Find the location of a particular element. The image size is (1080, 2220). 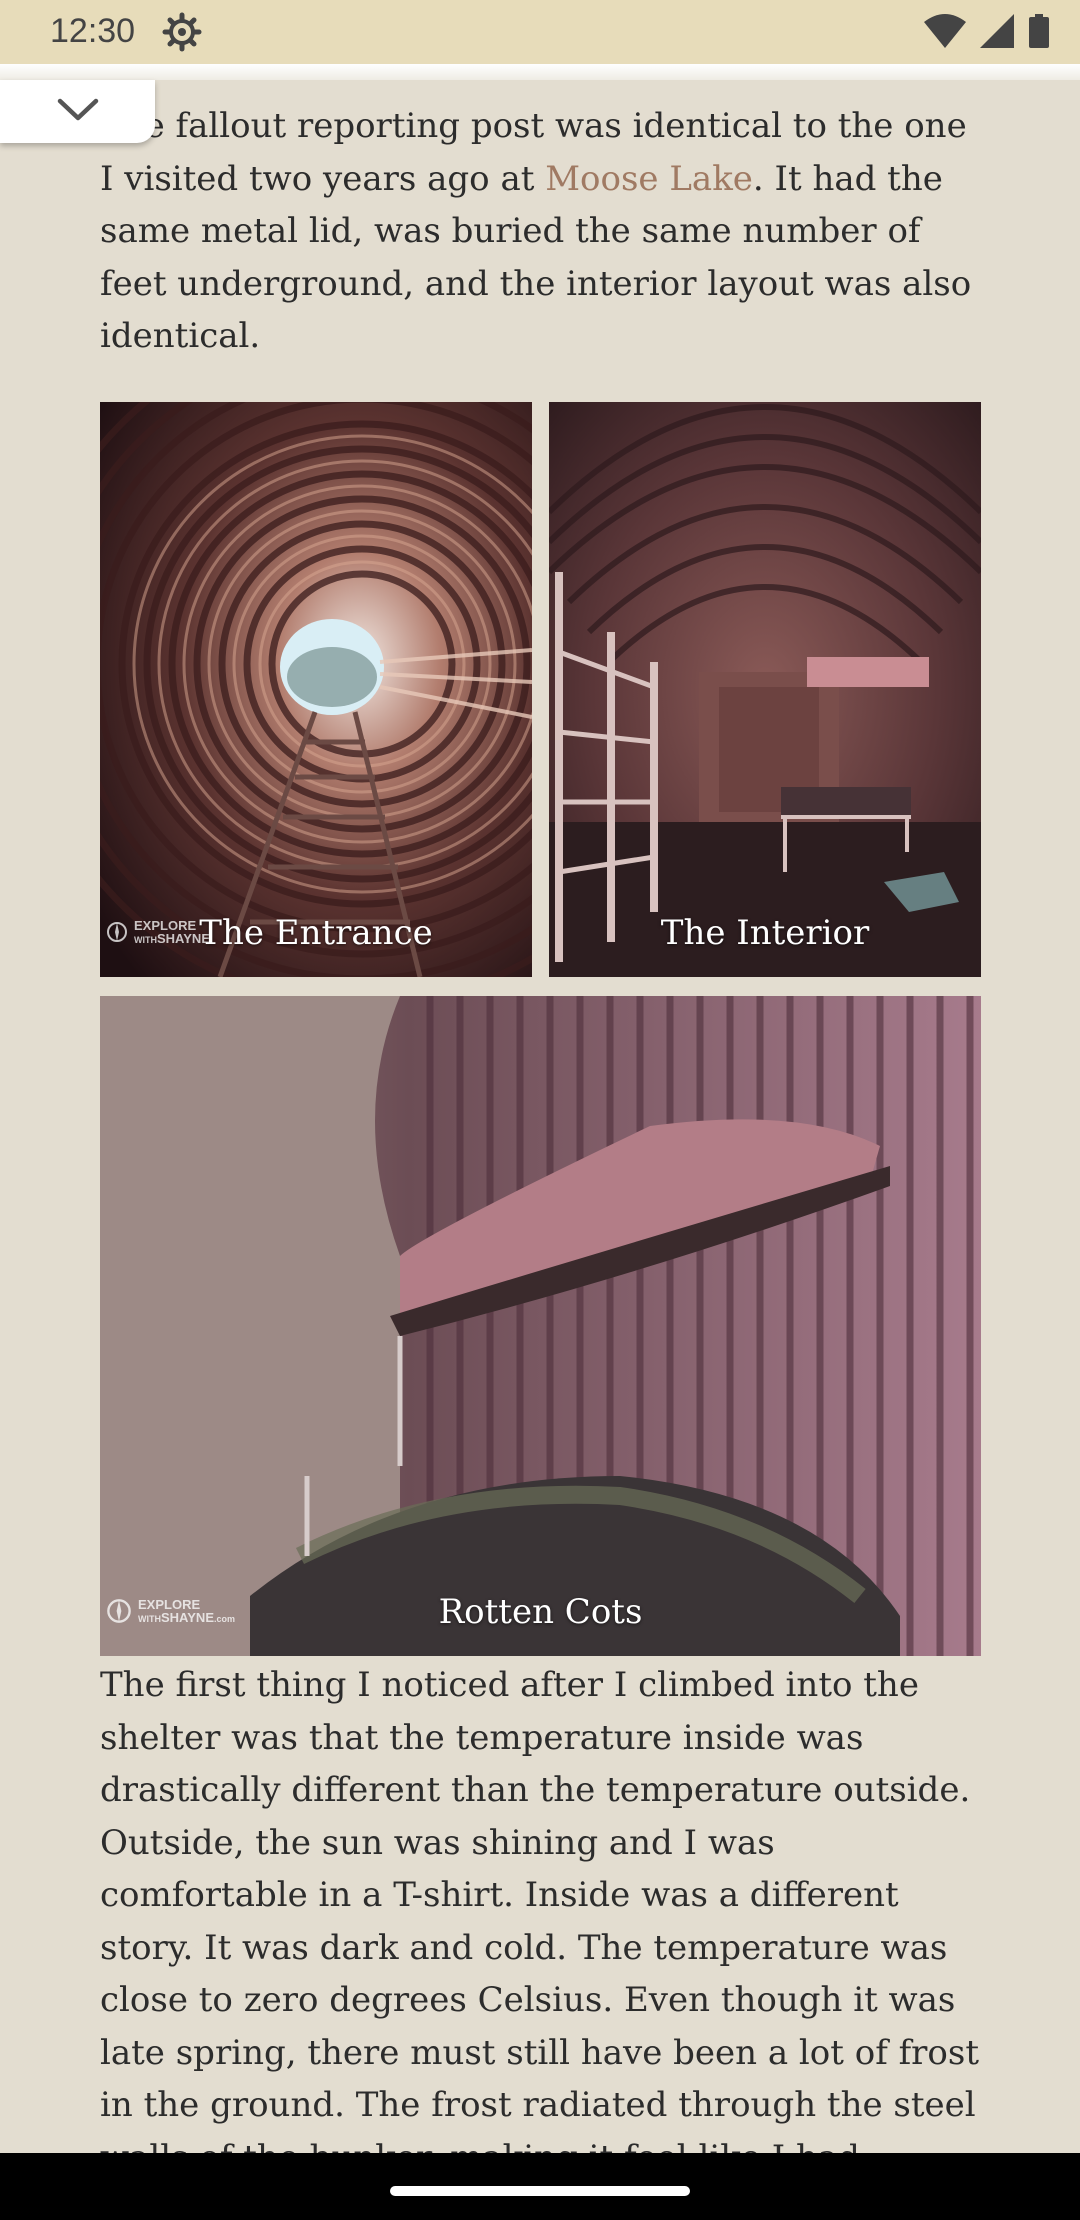

cell-signal-icon is located at coordinates (997, 31).